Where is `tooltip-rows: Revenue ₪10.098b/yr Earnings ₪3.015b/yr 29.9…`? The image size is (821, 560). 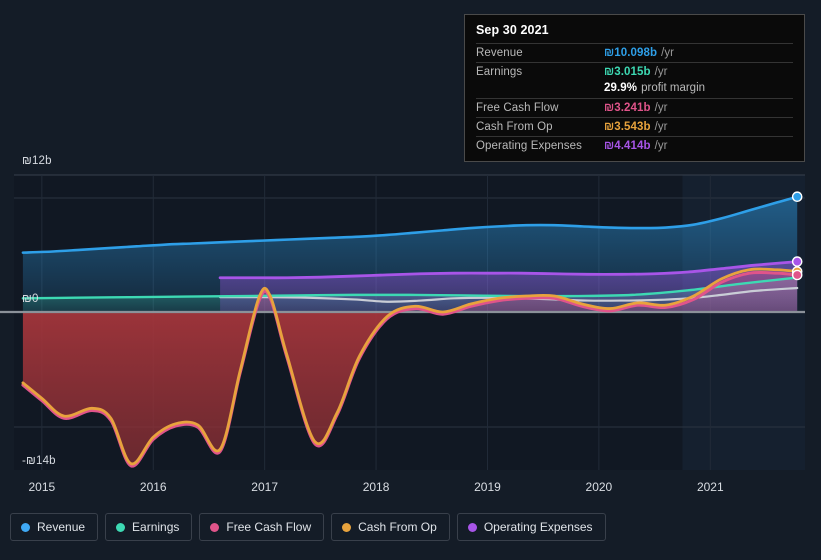
tooltip-rows: Revenue ₪10.098b/yr Earnings ₪3.015b/yr 29.9… is located at coordinates (634, 99).